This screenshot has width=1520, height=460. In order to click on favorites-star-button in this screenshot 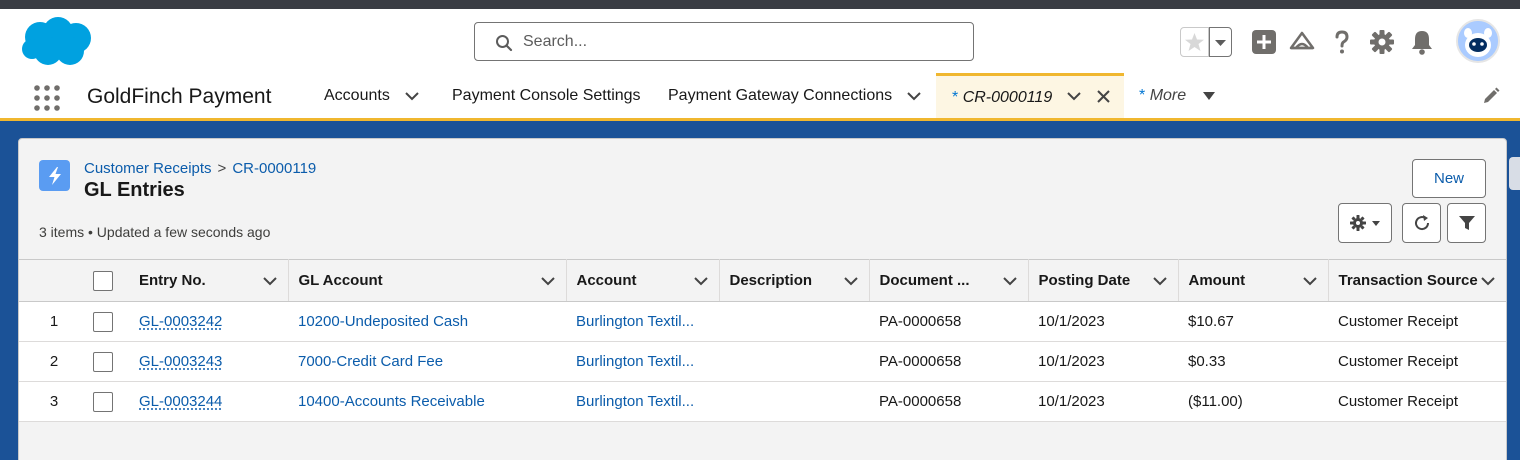, I will do `click(1194, 42)`.